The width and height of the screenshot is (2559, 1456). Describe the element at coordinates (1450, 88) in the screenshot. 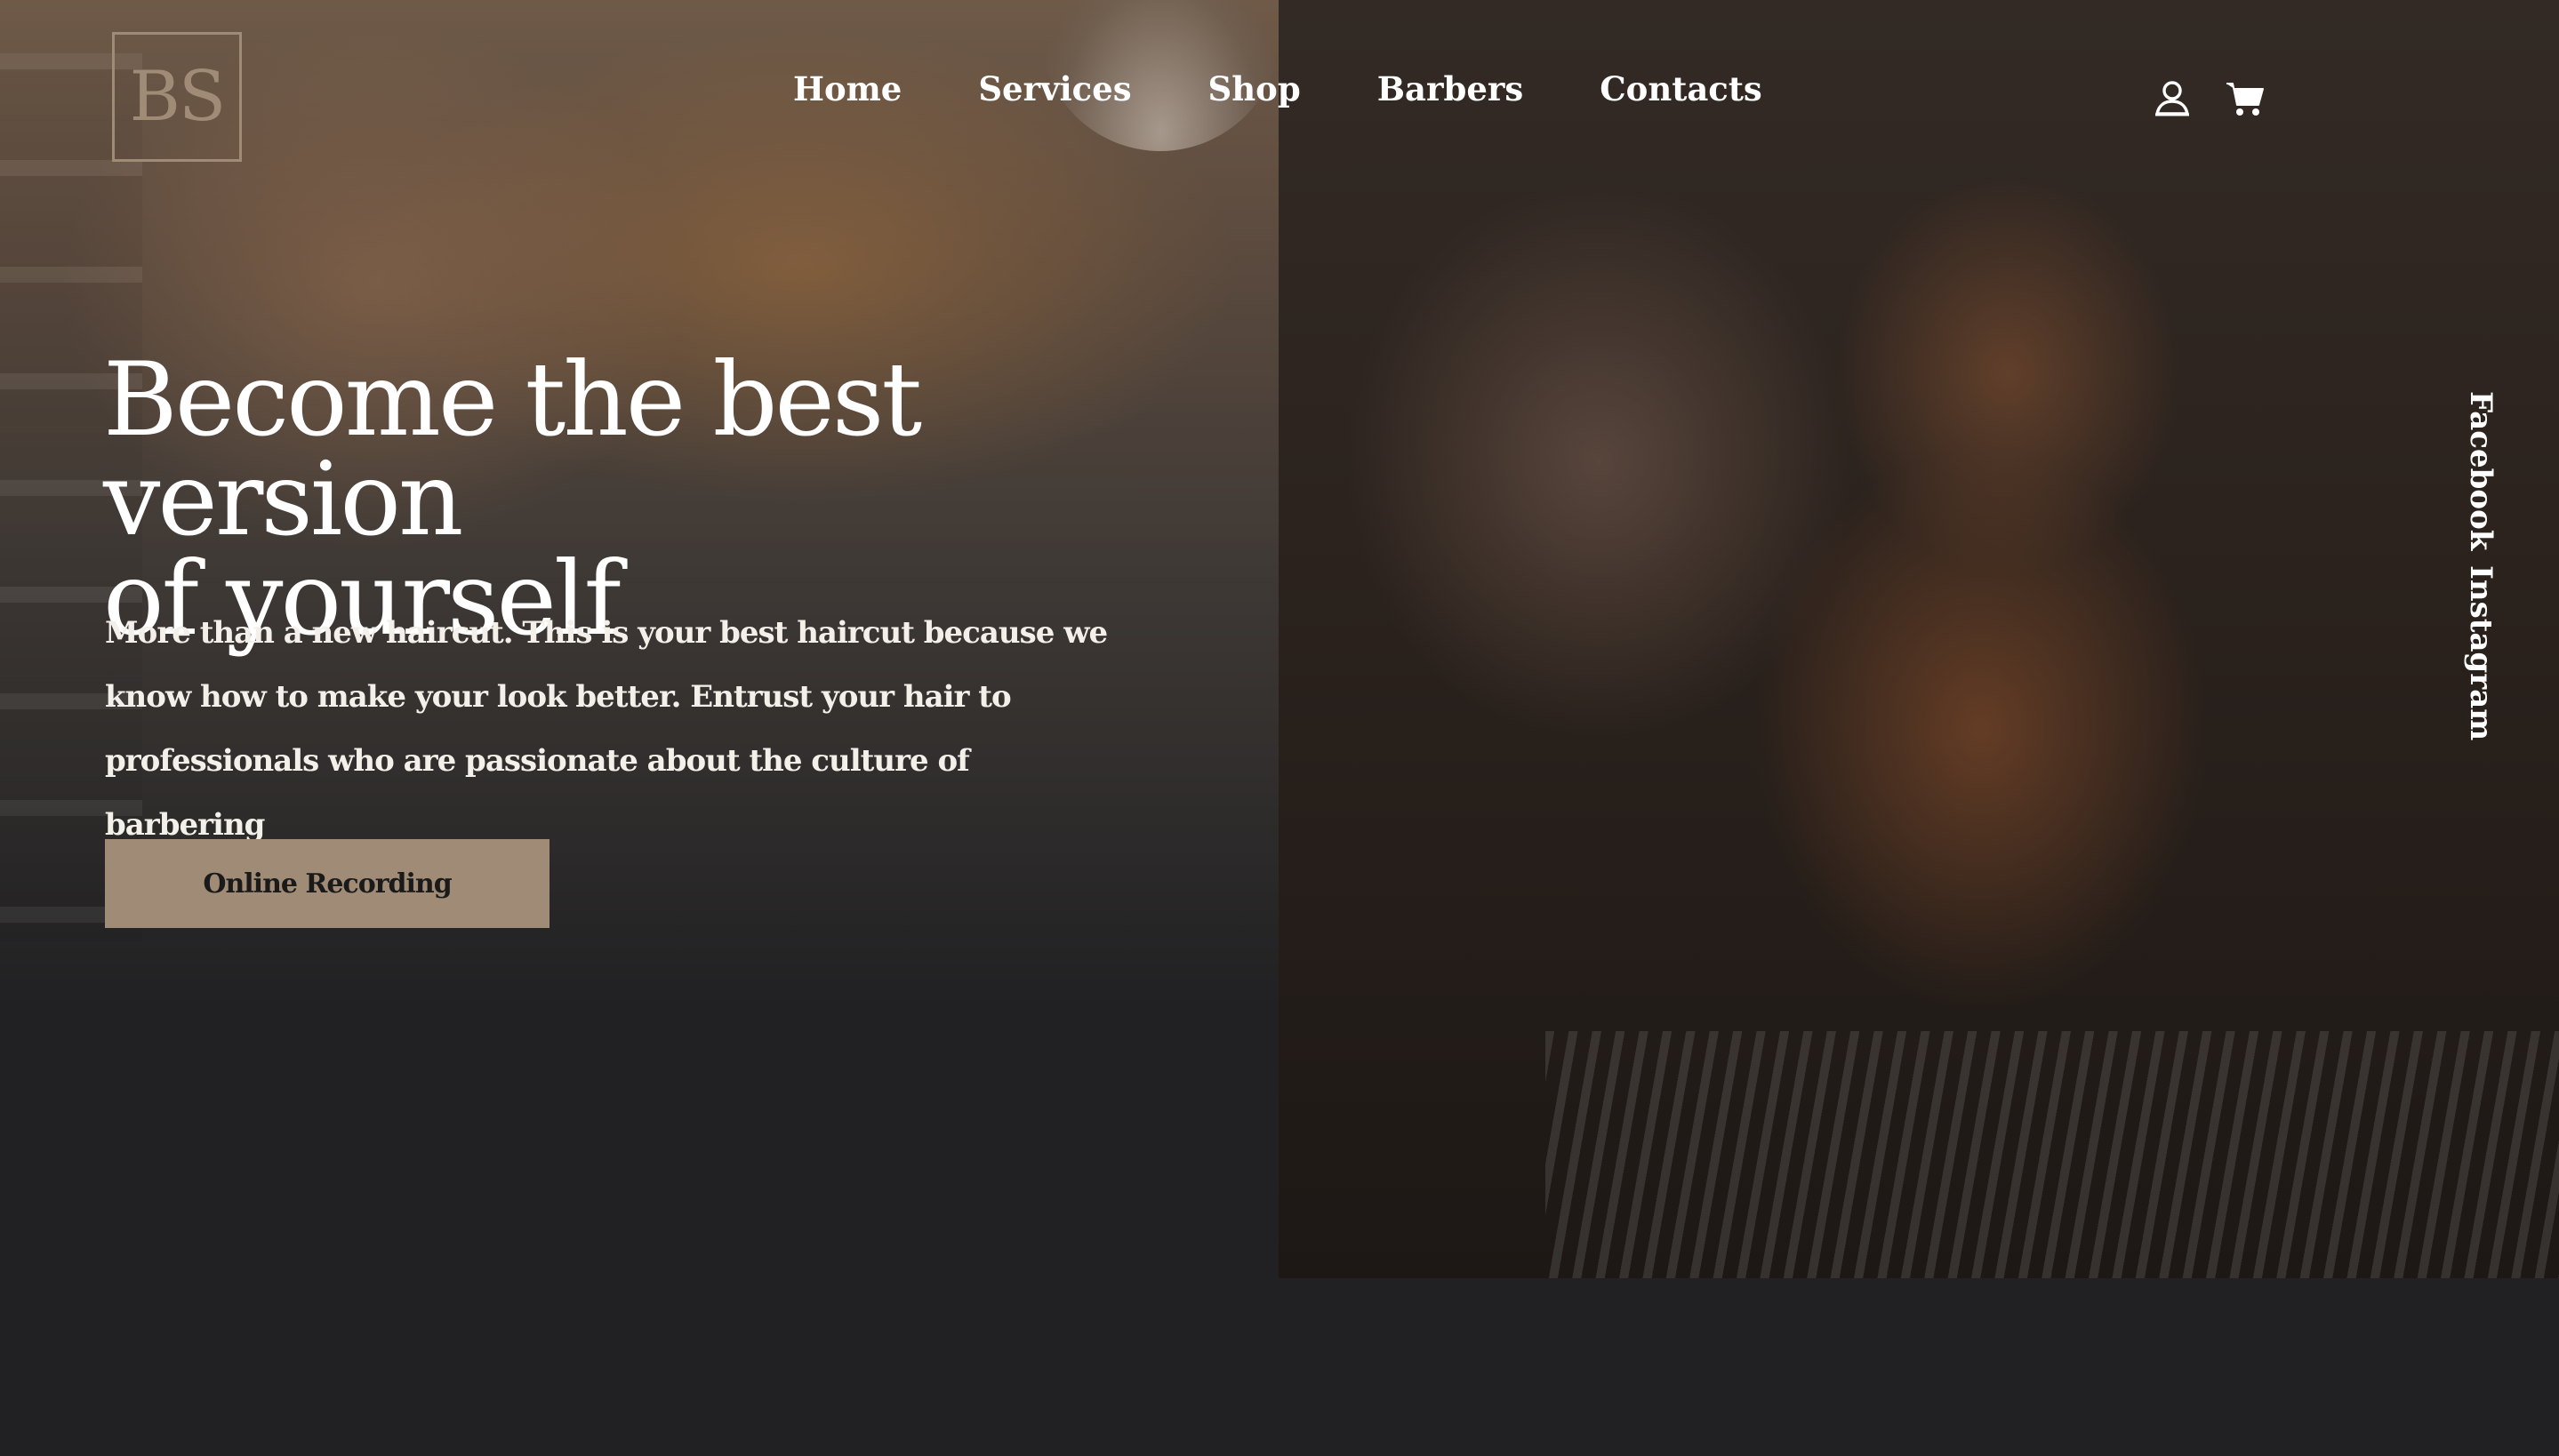

I see `nav-item-barbers: Barbers` at that location.